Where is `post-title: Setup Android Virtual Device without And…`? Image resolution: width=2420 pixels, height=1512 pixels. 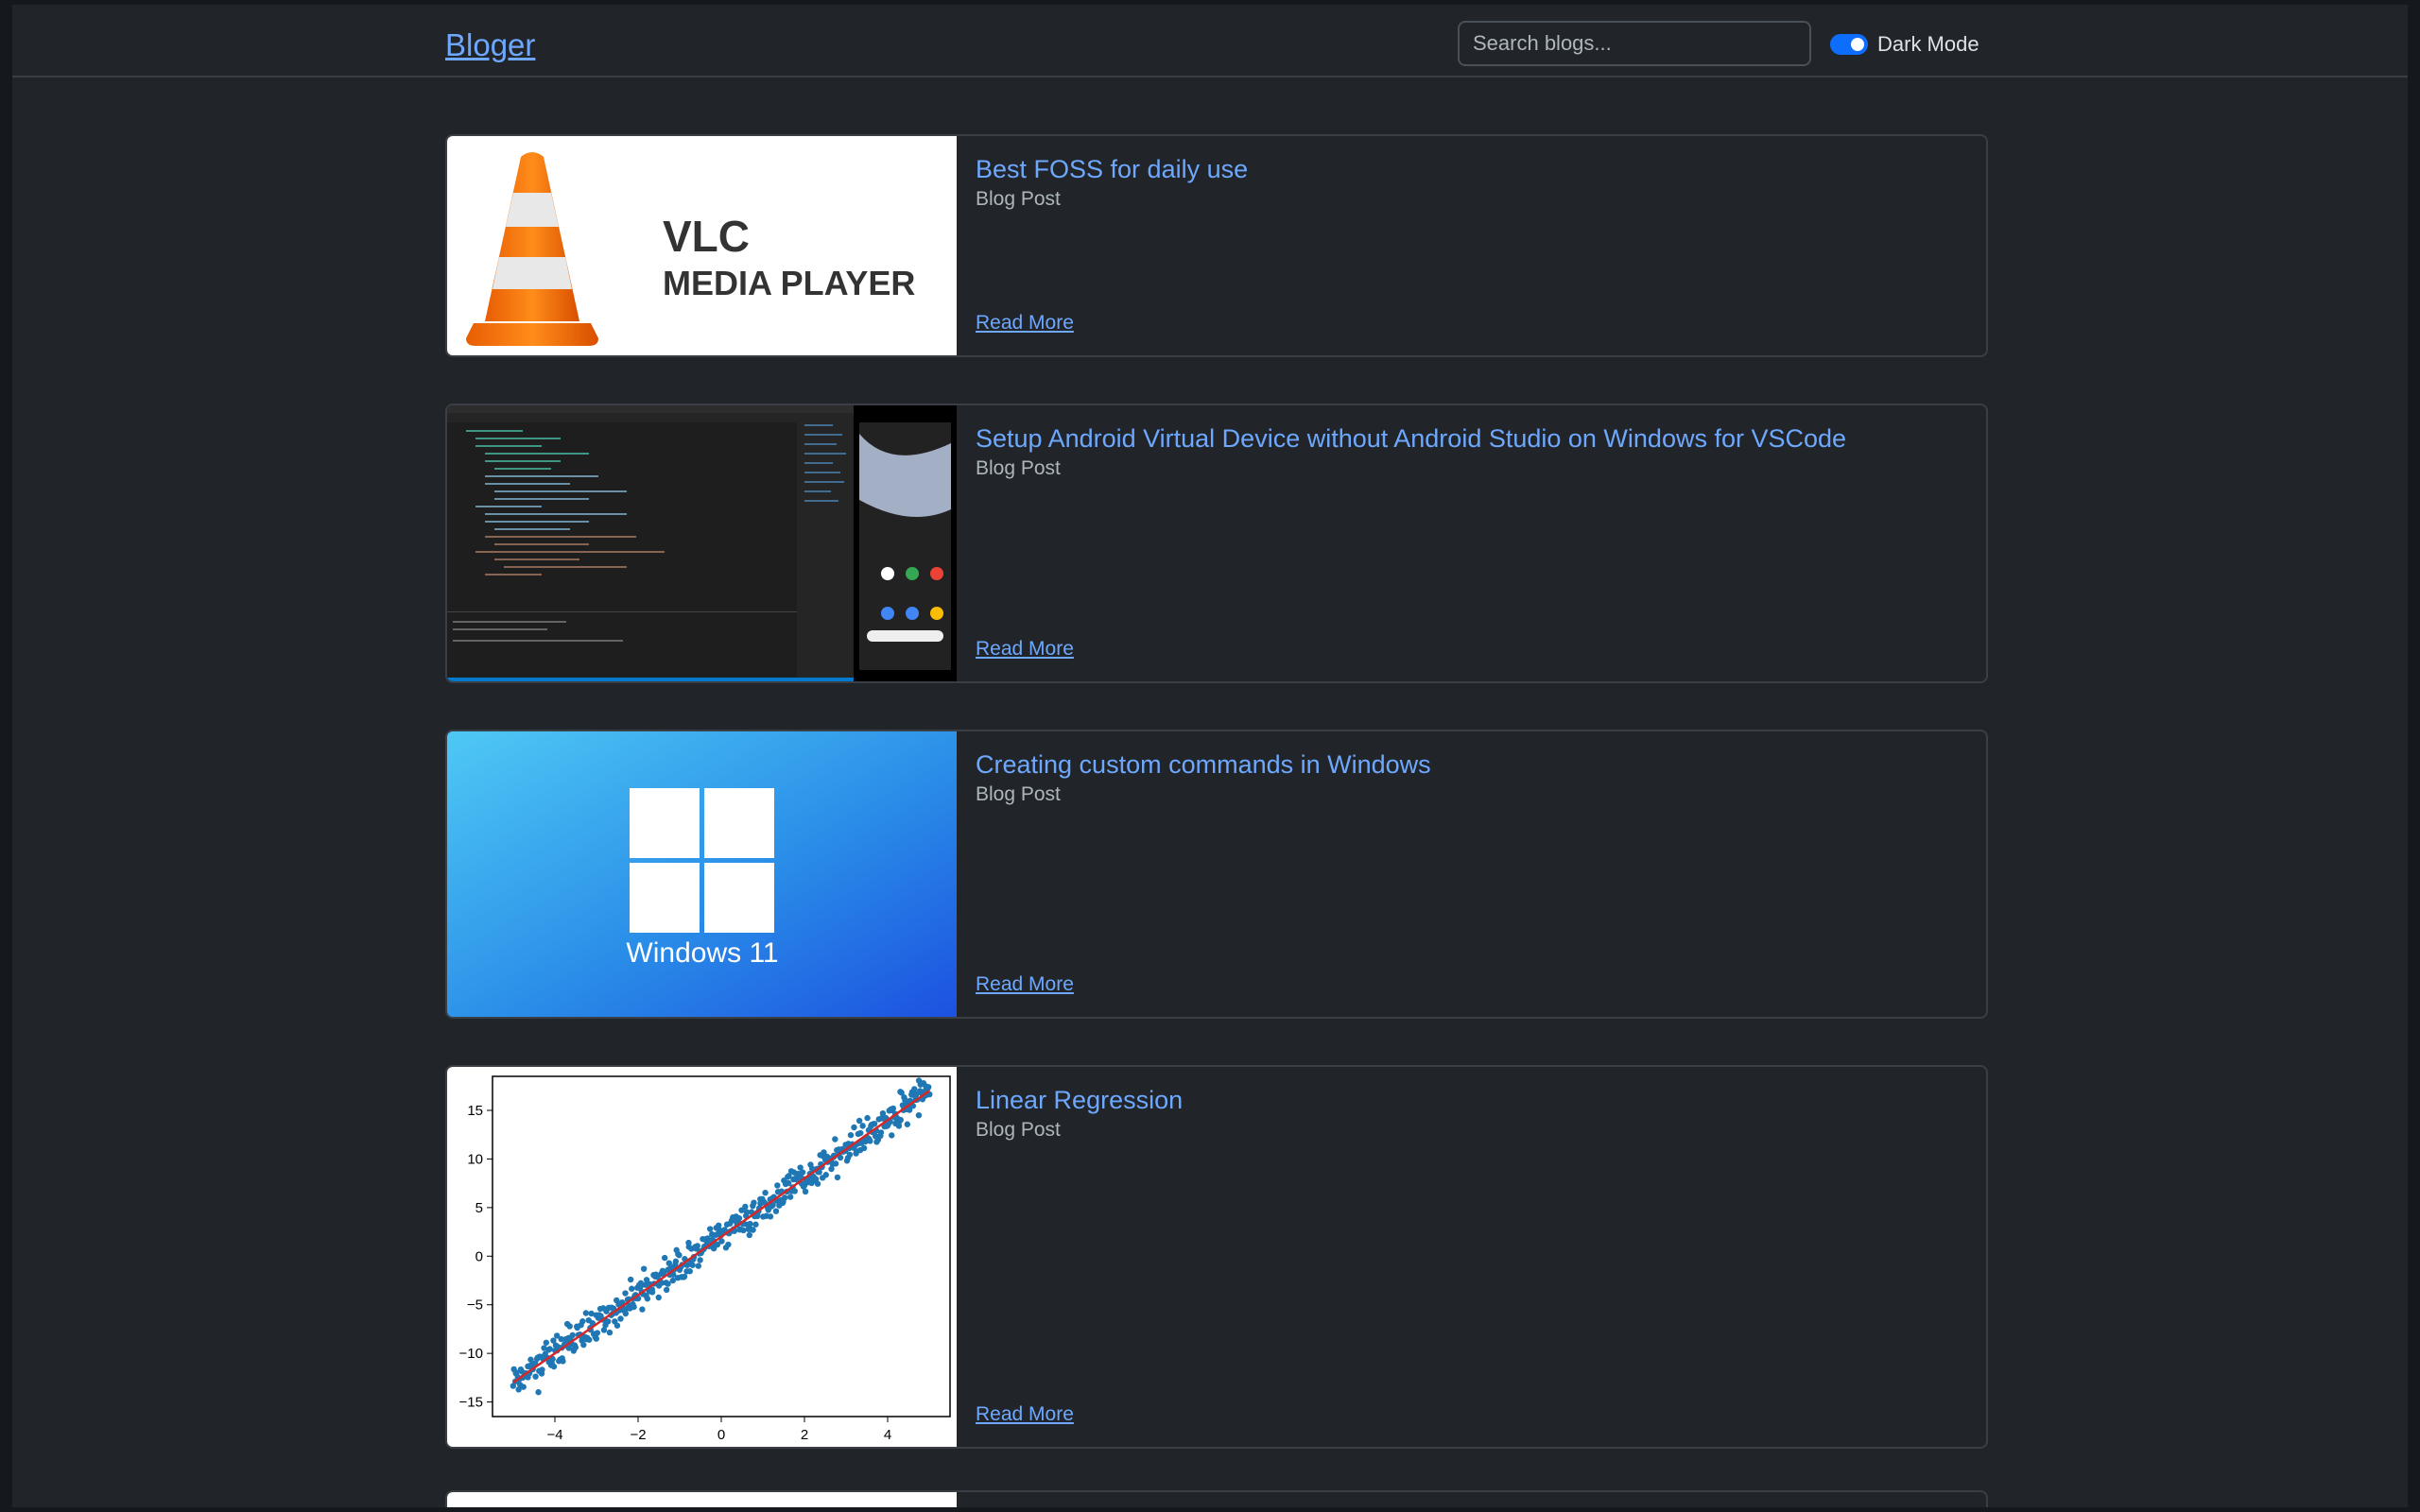 post-title: Setup Android Virtual Device without And… is located at coordinates (1411, 439).